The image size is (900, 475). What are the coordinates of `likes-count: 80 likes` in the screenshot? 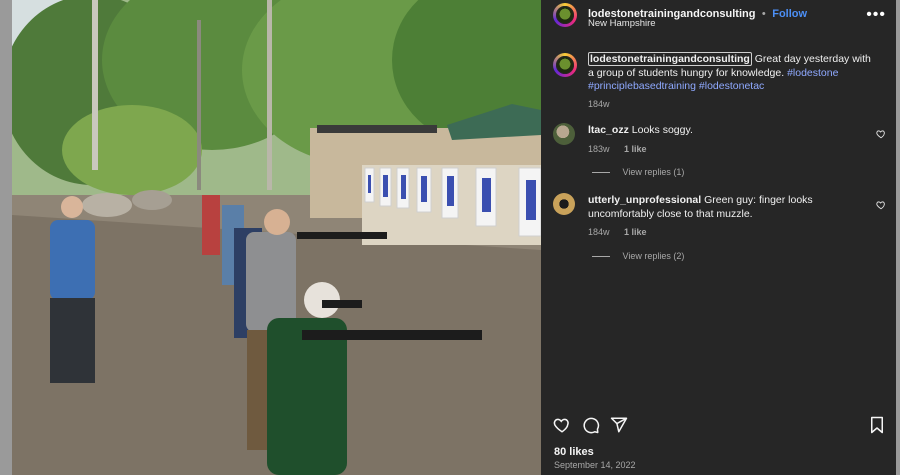 It's located at (574, 452).